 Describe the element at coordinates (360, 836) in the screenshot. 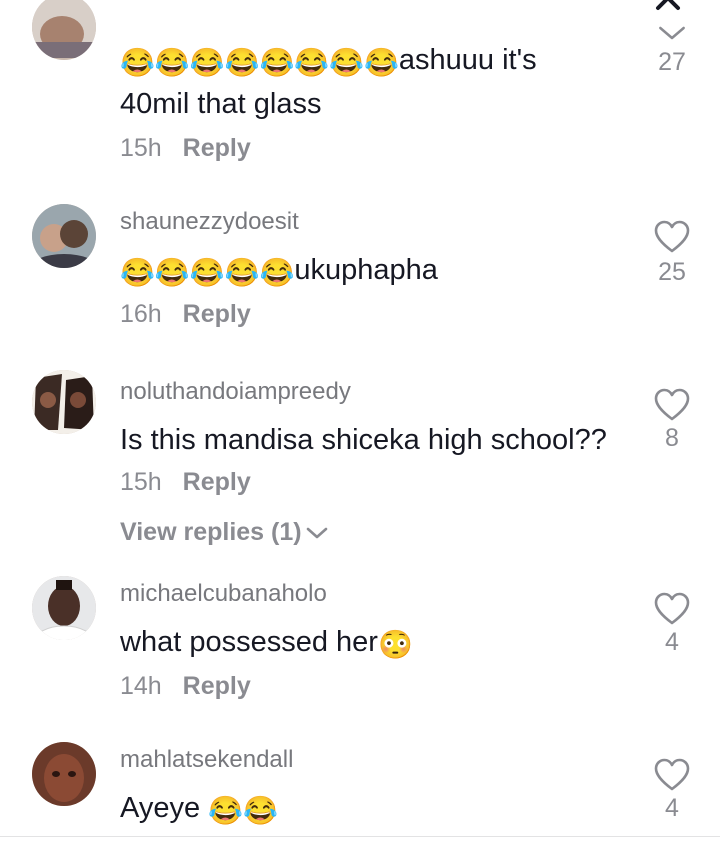

I see `divider` at that location.